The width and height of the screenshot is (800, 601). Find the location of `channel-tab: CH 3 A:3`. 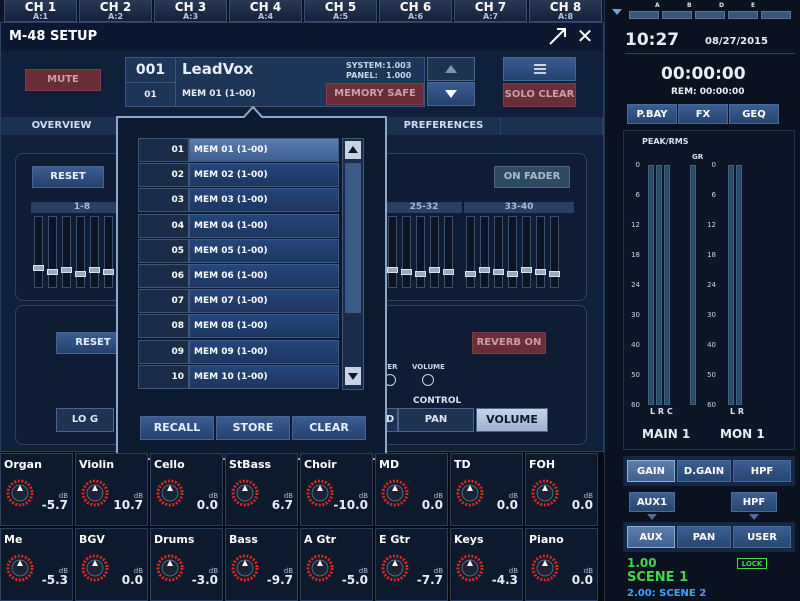

channel-tab: CH 3 A:3 is located at coordinates (190, 11).